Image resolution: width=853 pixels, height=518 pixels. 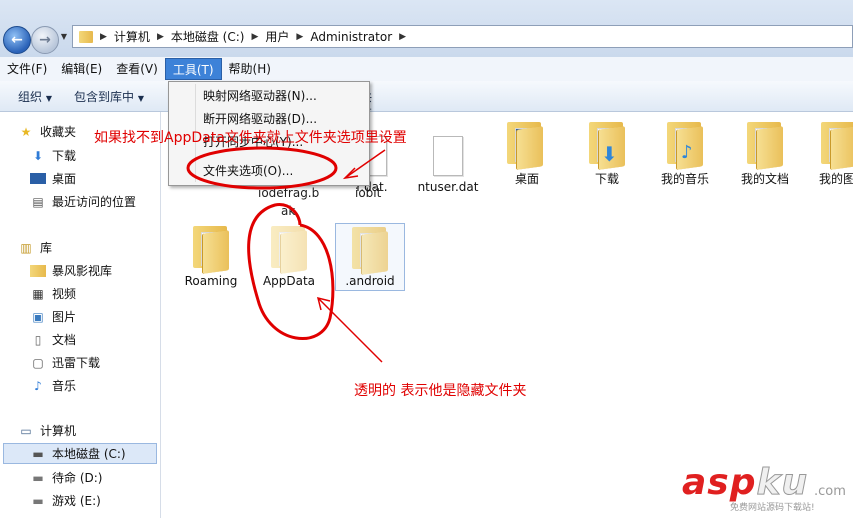 I want to click on annotation-overlay, so click(x=286, y=254).